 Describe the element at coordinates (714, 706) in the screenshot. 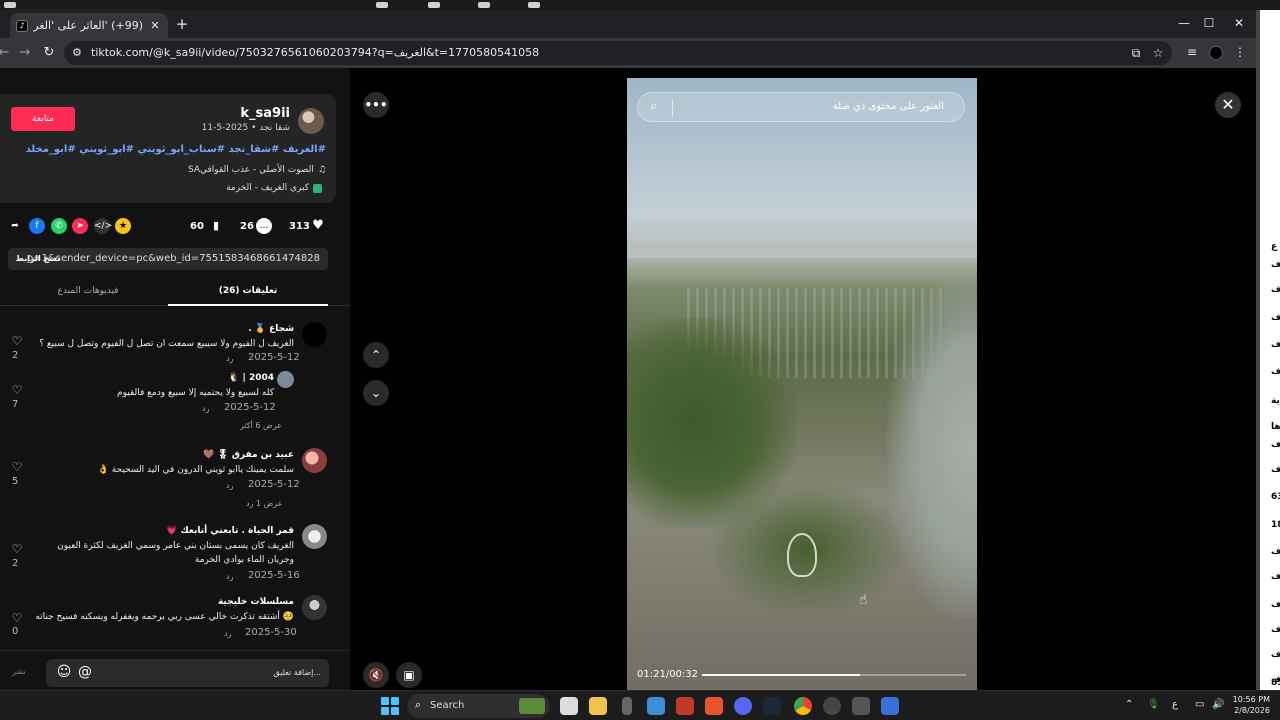

I see `brave-icon` at that location.